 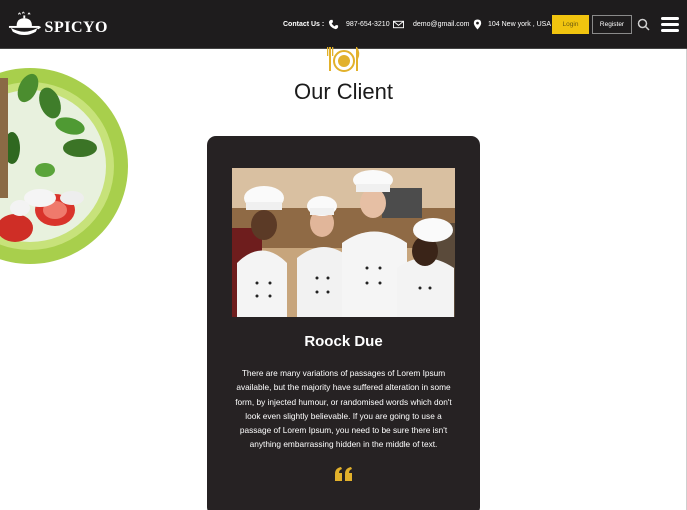 What do you see at coordinates (398, 24) in the screenshot?
I see `mail-icon` at bounding box center [398, 24].